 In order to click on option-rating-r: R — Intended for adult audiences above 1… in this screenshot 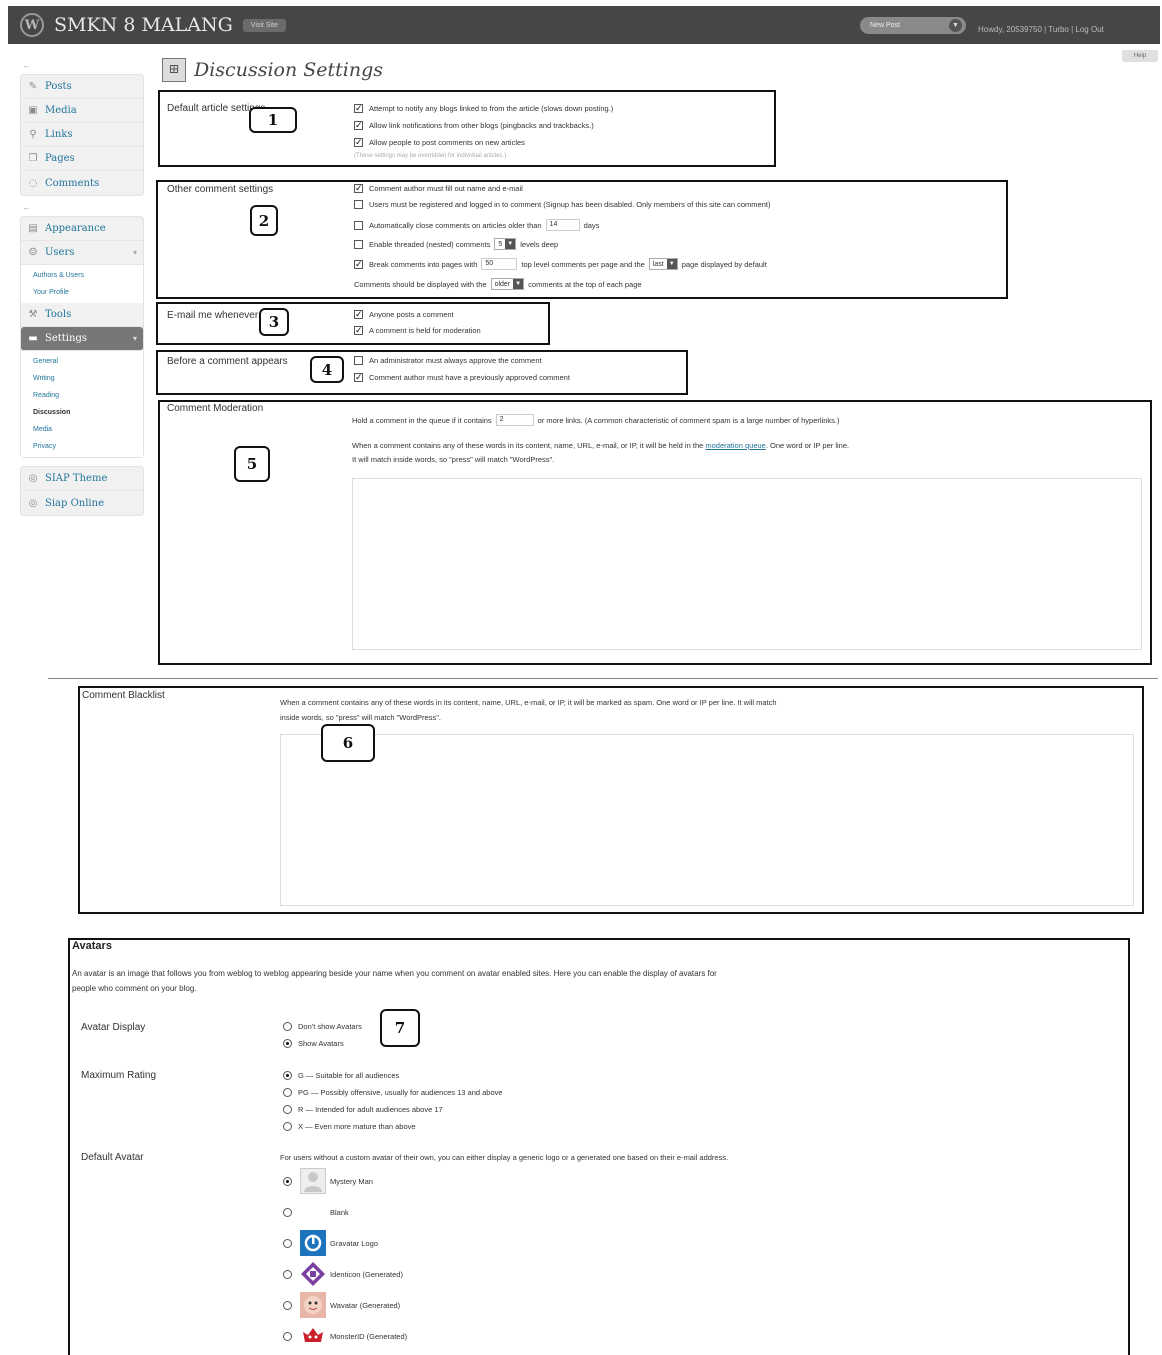, I will do `click(363, 1109)`.